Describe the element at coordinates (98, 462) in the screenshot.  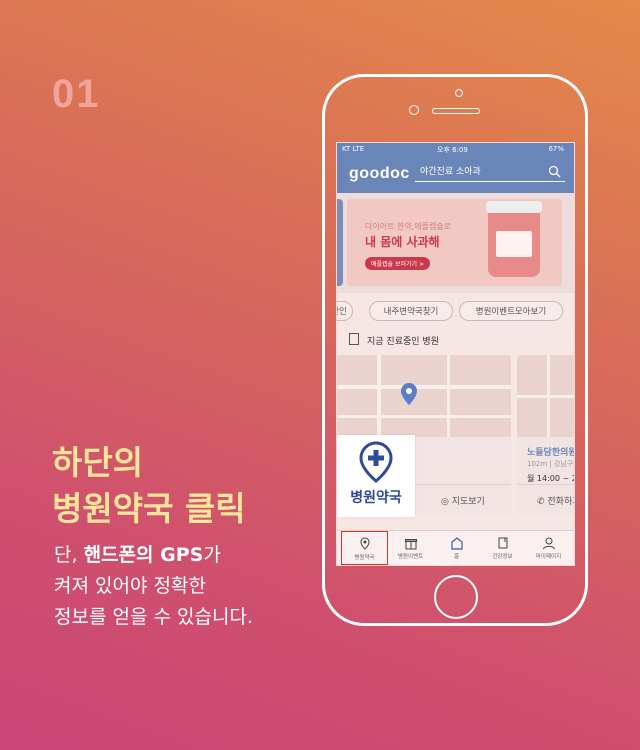
I see `headline-line-1: 하단의` at that location.